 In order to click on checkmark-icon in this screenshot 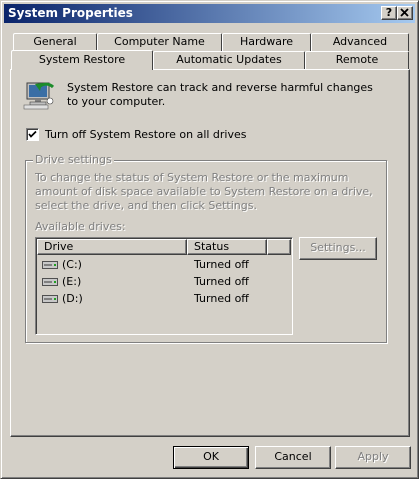, I will do `click(32, 134)`.